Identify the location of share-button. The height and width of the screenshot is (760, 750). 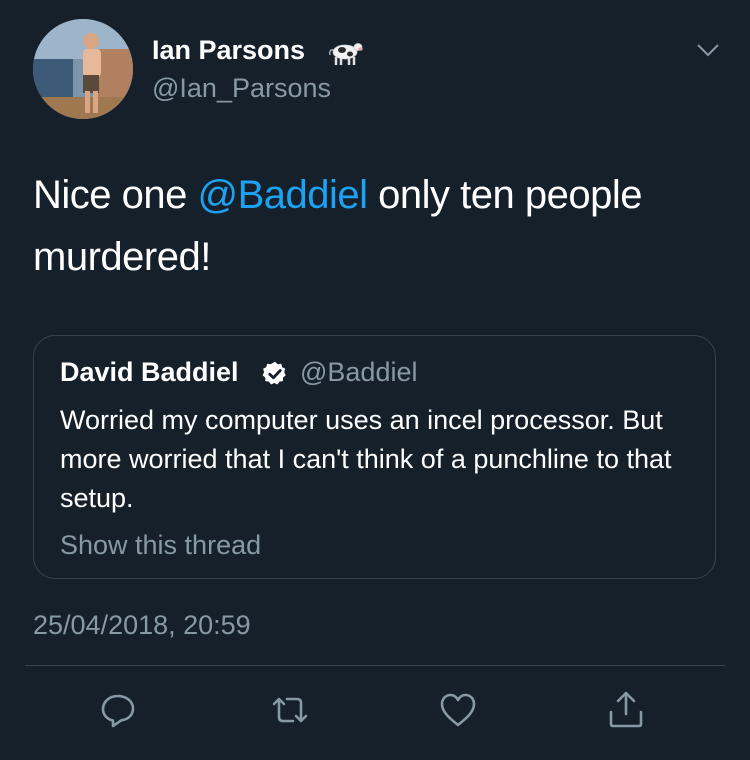
(626, 710).